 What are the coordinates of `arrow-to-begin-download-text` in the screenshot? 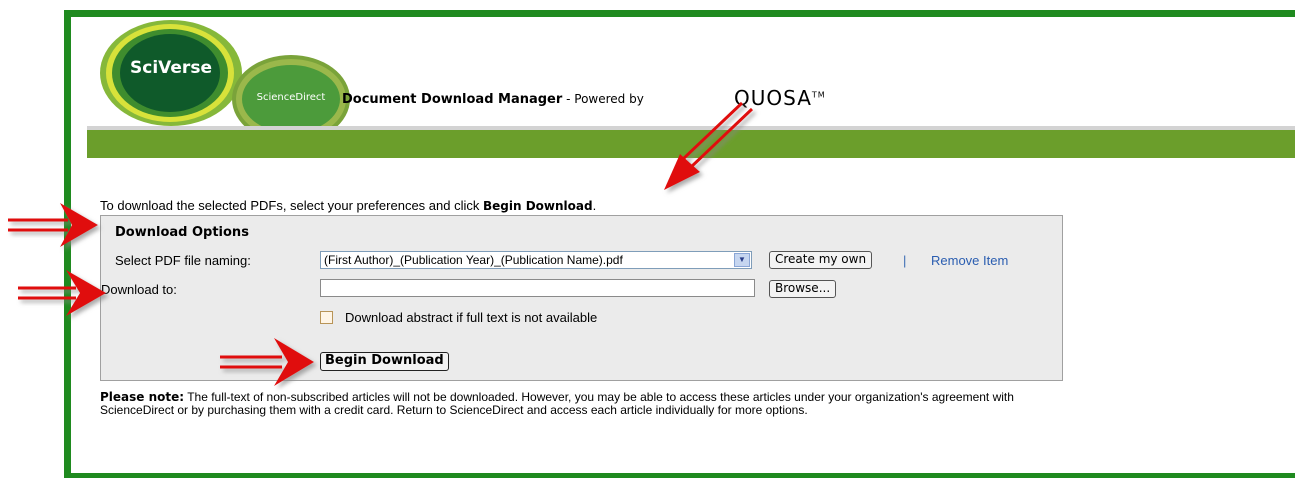 It's located at (709, 145).